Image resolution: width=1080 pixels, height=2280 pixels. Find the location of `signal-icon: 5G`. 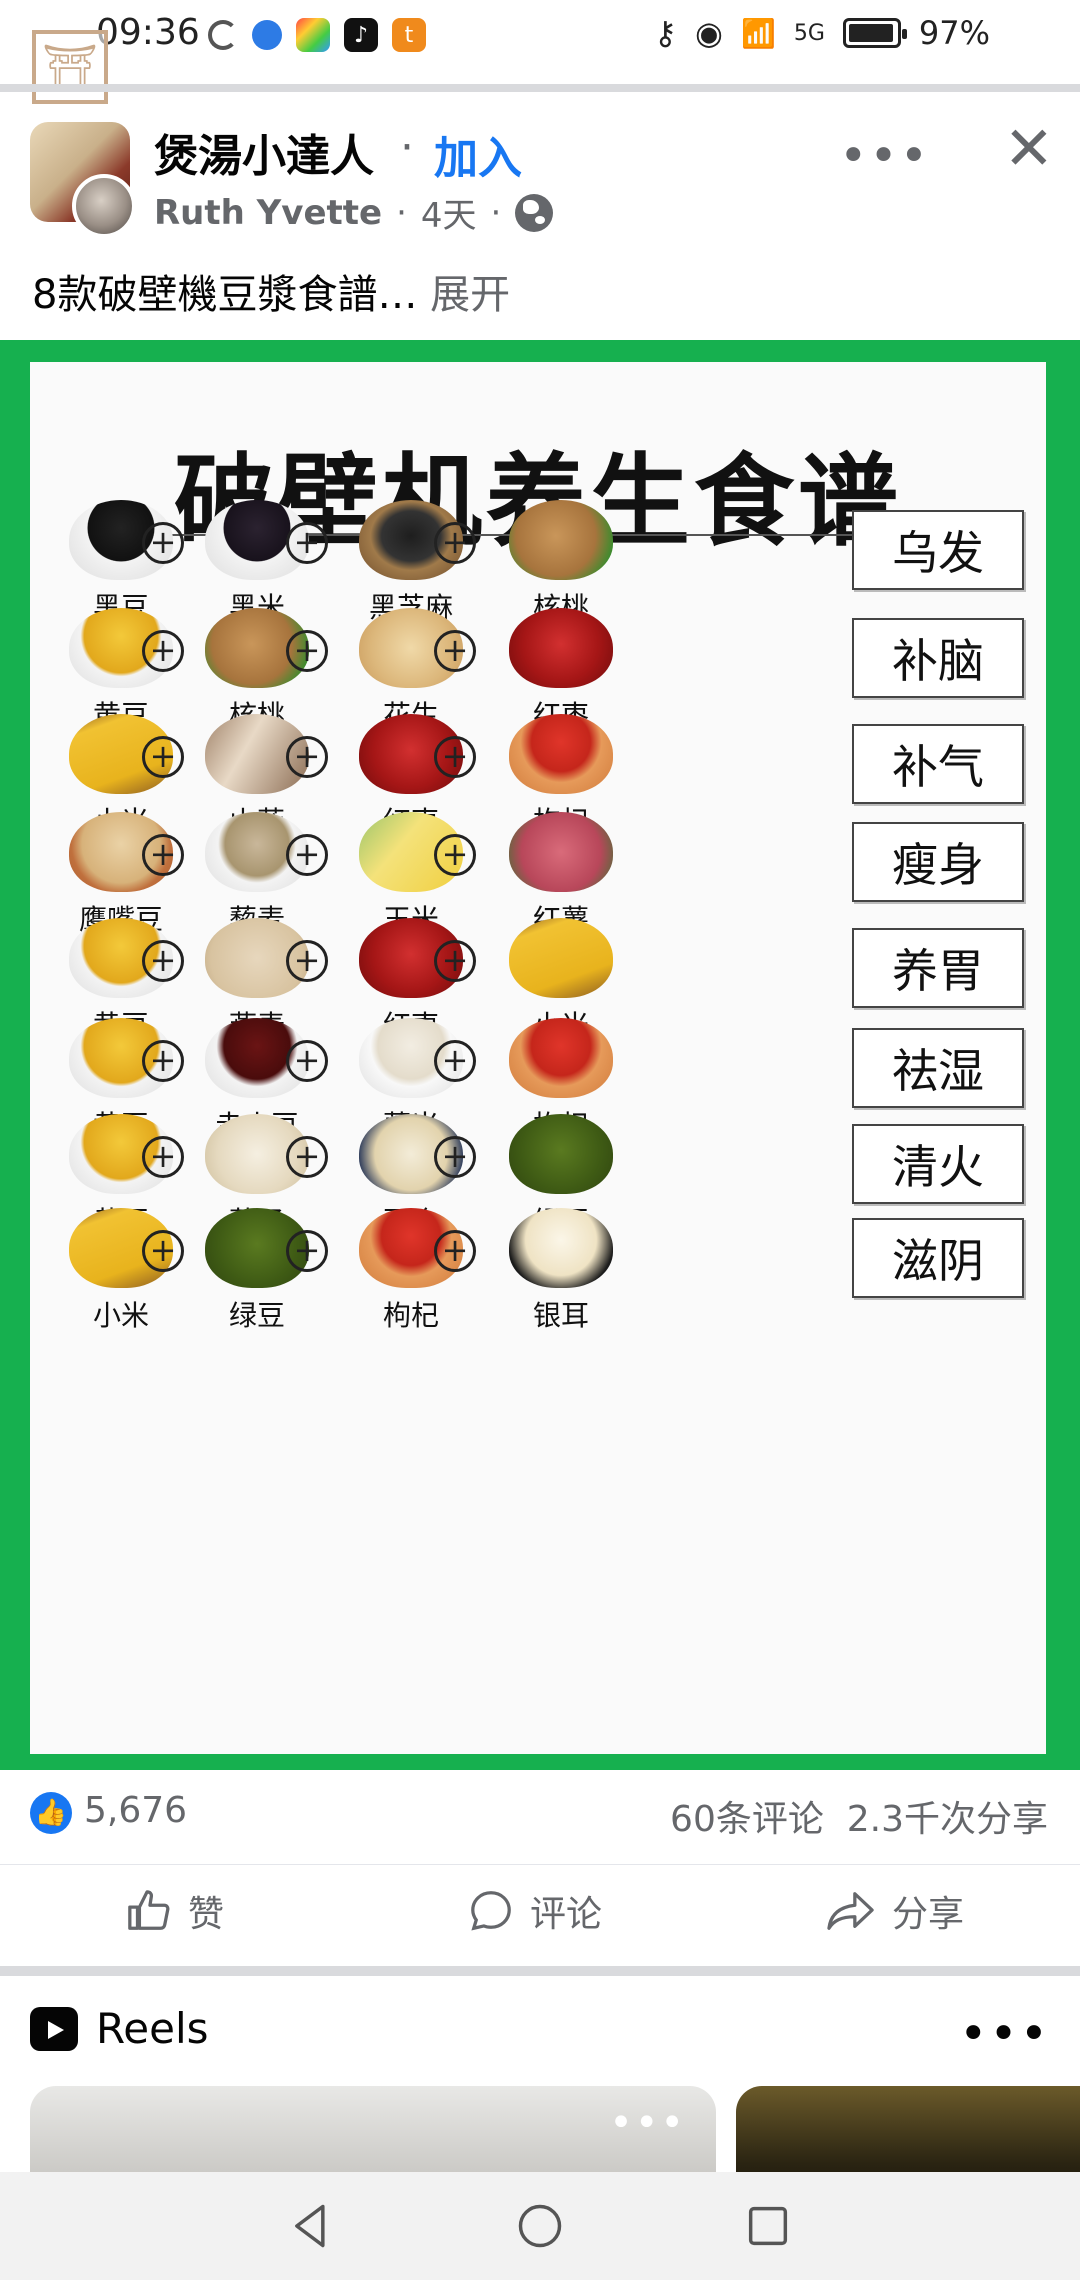

signal-icon: 5G is located at coordinates (809, 33).